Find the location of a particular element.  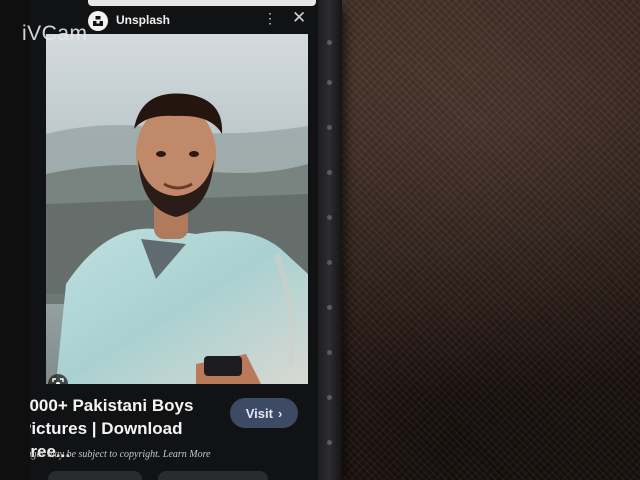

result-title-line-1: 1000+ Pakistani Boys is located at coordinates (112, 405).